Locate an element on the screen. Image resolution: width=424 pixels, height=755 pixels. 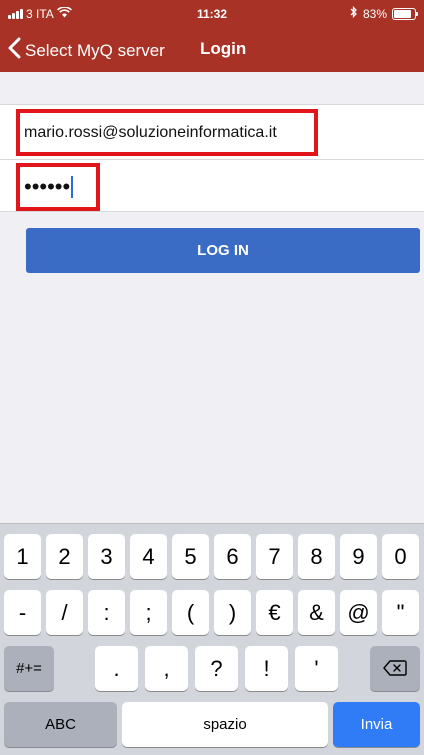
backspace-key is located at coordinates (395, 668).